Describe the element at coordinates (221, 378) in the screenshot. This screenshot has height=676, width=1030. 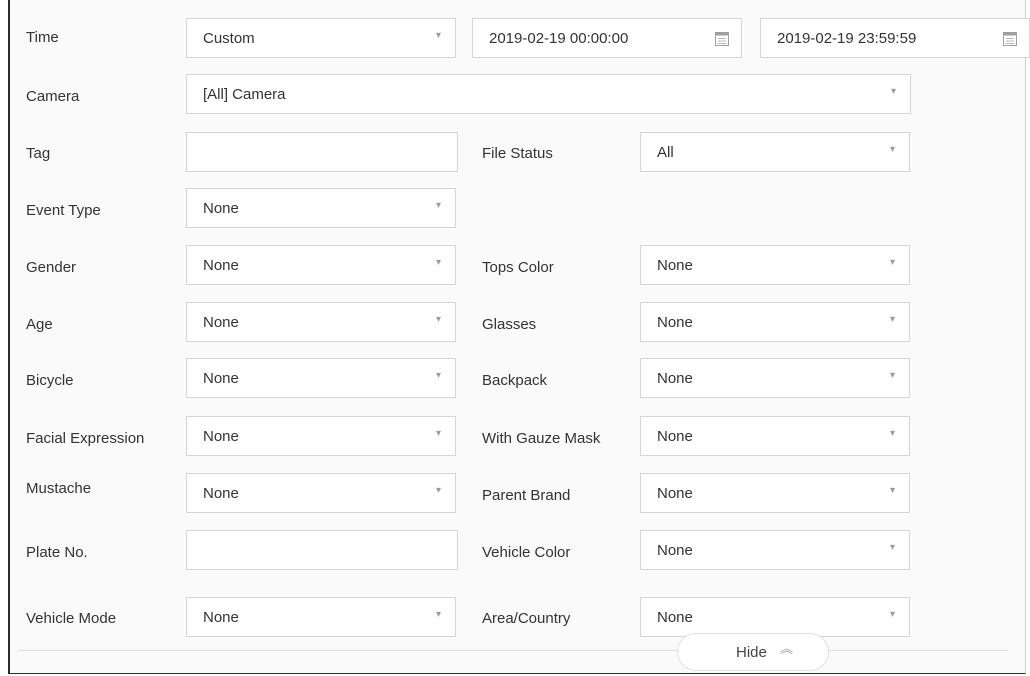
I see `bicycle-value: None` at that location.